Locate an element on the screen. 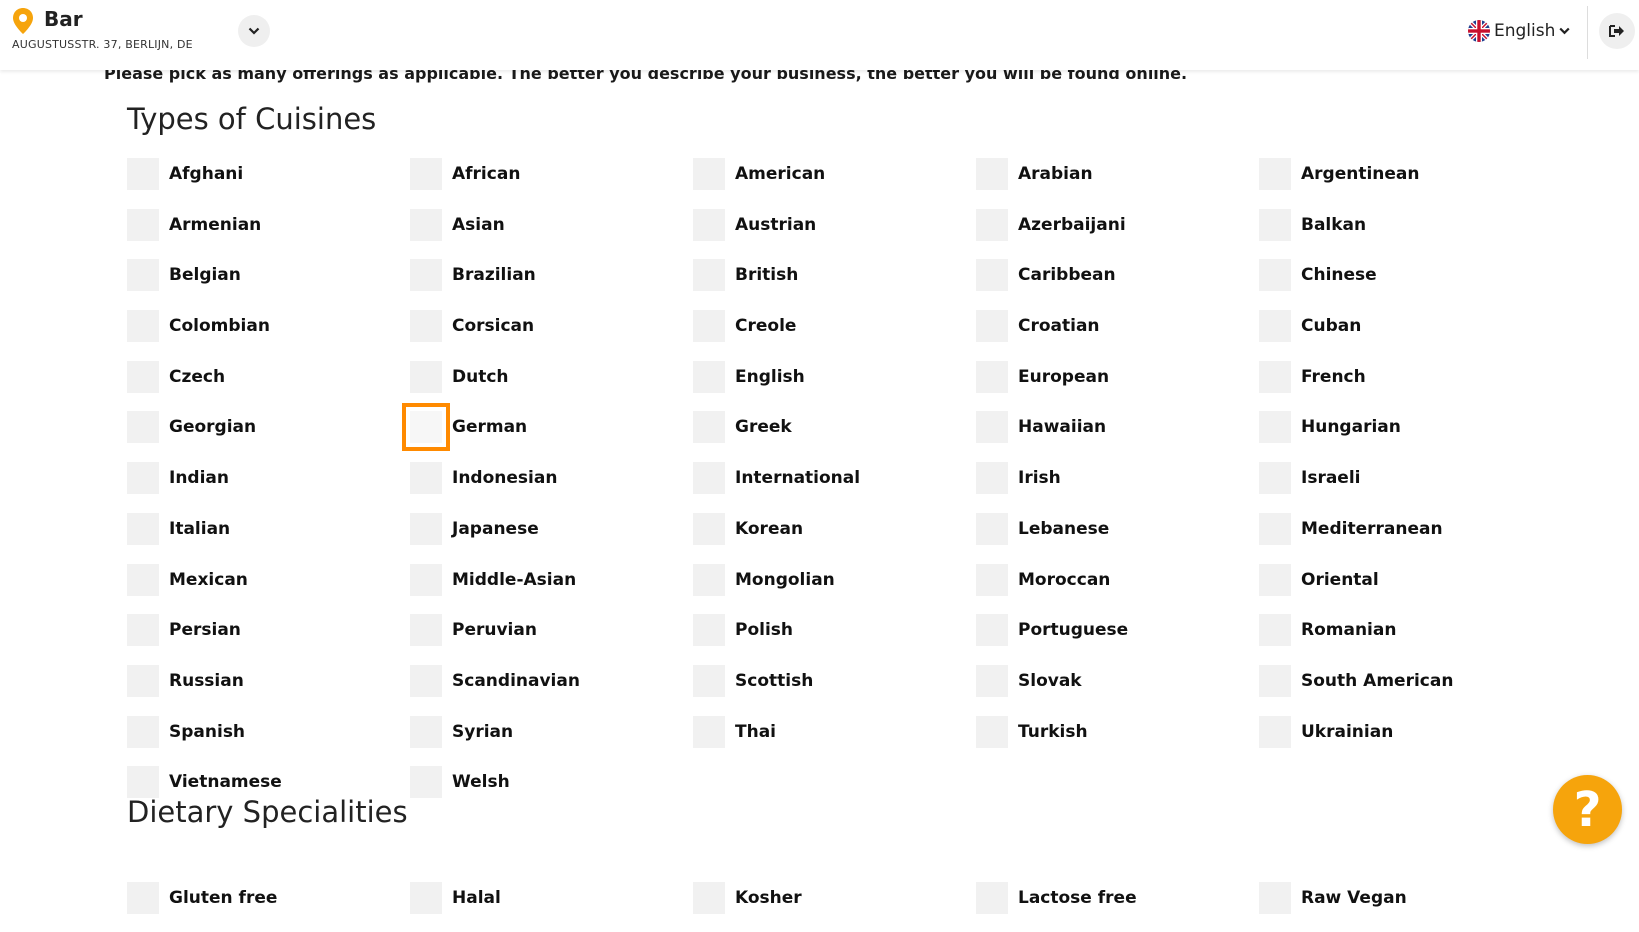  option-belgian: Belgian is located at coordinates (268, 275).